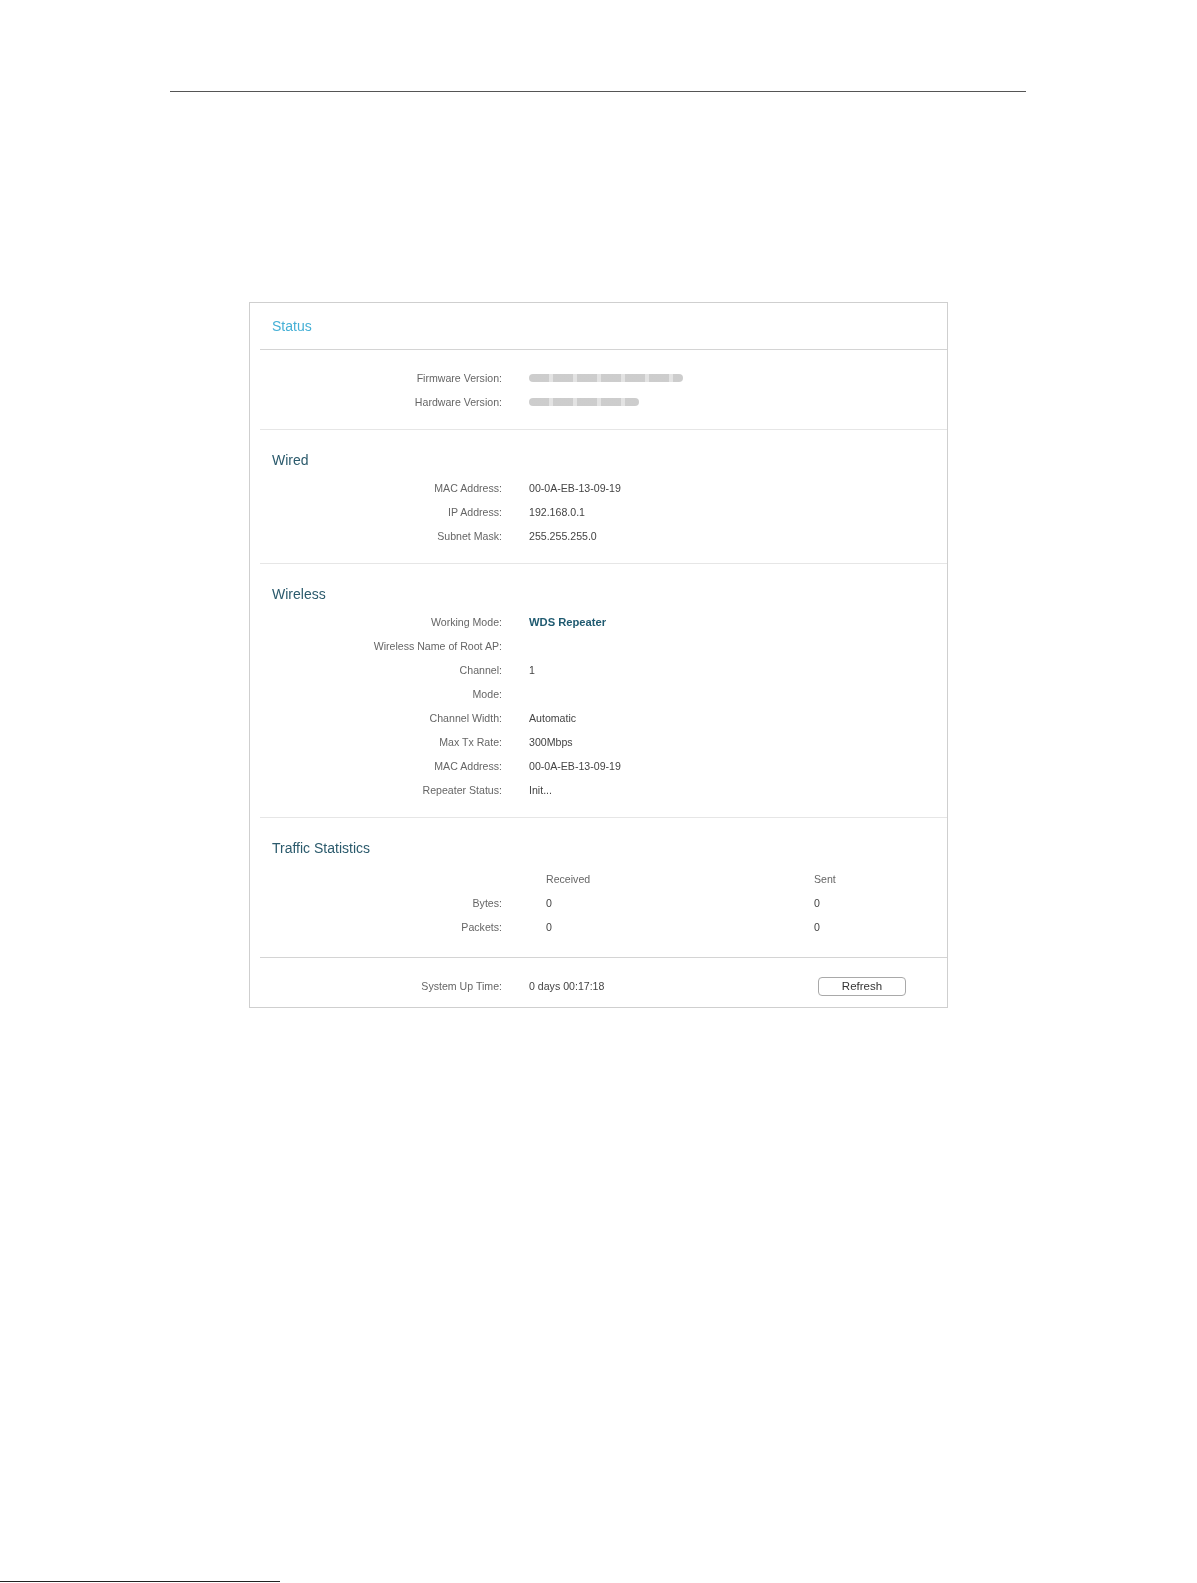  What do you see at coordinates (462, 790) in the screenshot?
I see `field-label: Repeater Status:` at bounding box center [462, 790].